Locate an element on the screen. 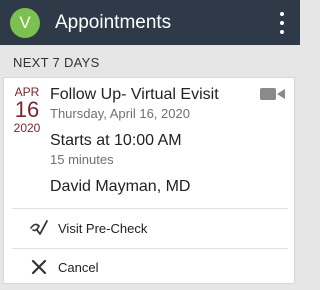 This screenshot has height=290, width=320. avatar: V is located at coordinates (25, 22).